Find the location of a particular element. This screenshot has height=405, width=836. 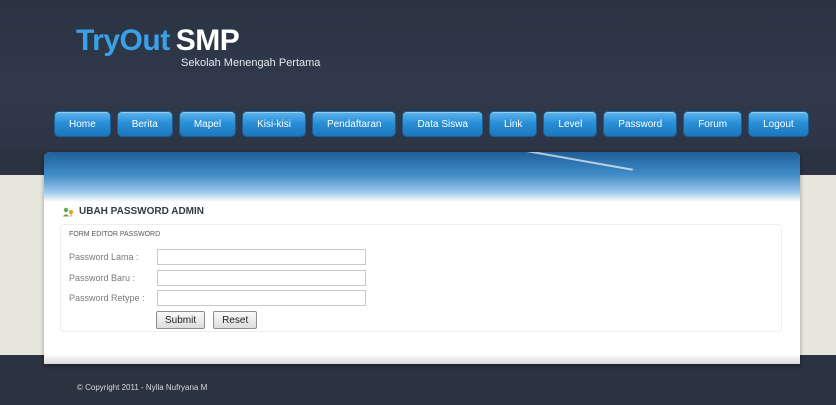

panel-banner is located at coordinates (422, 177).